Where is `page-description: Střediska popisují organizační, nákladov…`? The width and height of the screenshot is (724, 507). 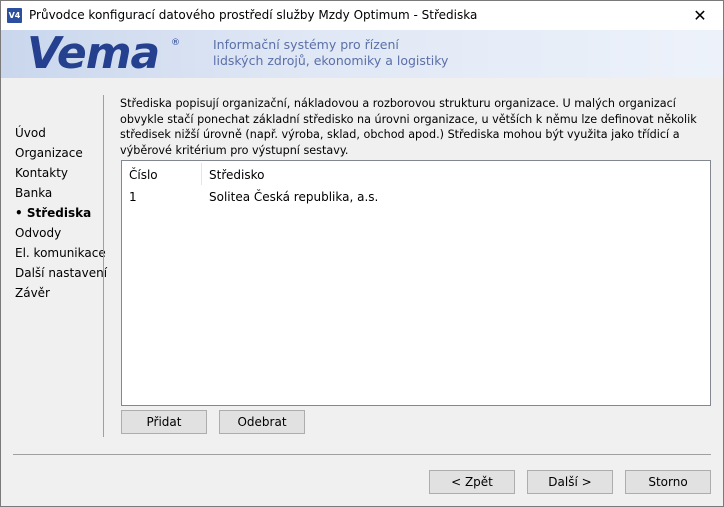 page-description: Střediska popisují organizační, nákladov… is located at coordinates (408, 127).